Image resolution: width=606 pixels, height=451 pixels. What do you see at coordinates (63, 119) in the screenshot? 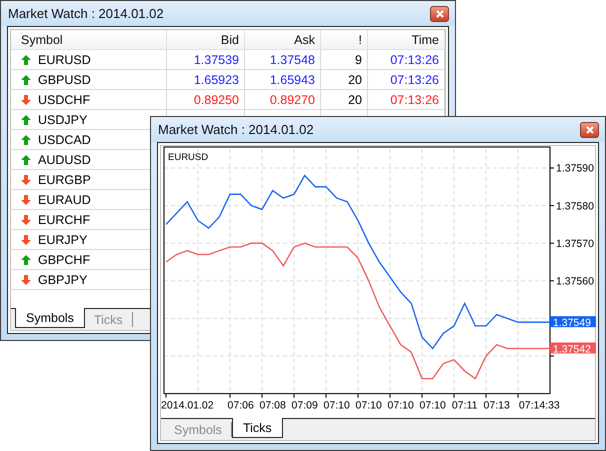
I see `symbol-name: USDJPY` at bounding box center [63, 119].